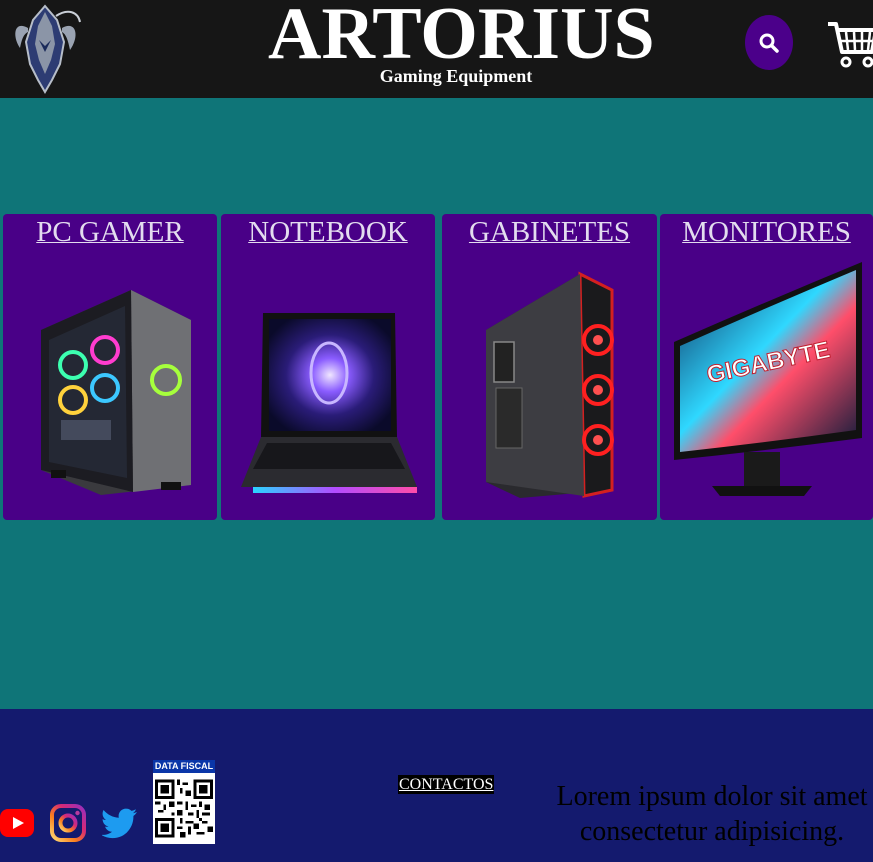 The width and height of the screenshot is (873, 862). What do you see at coordinates (768, 379) in the screenshot?
I see `curved-monitor-image: GIGABYTE` at bounding box center [768, 379].